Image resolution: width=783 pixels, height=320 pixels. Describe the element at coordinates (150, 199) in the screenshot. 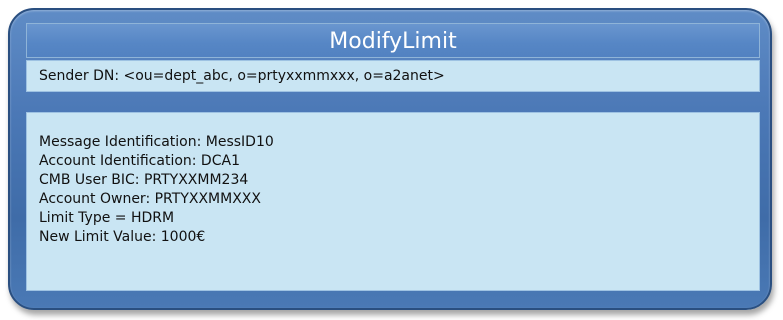

I see `account-owner: Account Owner: PRTYXXMMXXX` at that location.